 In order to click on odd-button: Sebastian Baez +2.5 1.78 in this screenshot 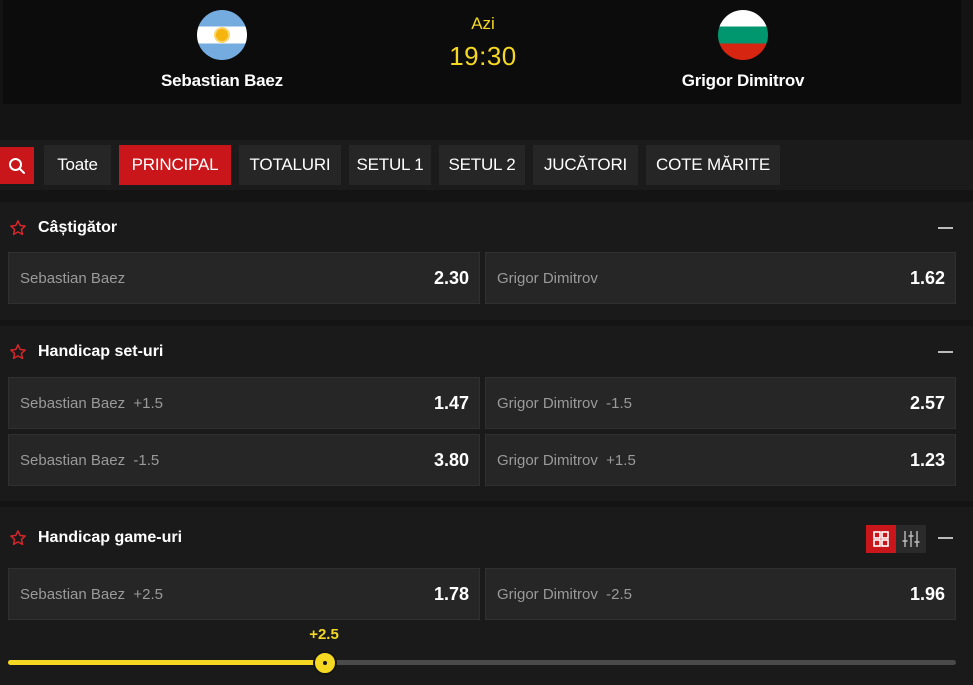, I will do `click(244, 594)`.